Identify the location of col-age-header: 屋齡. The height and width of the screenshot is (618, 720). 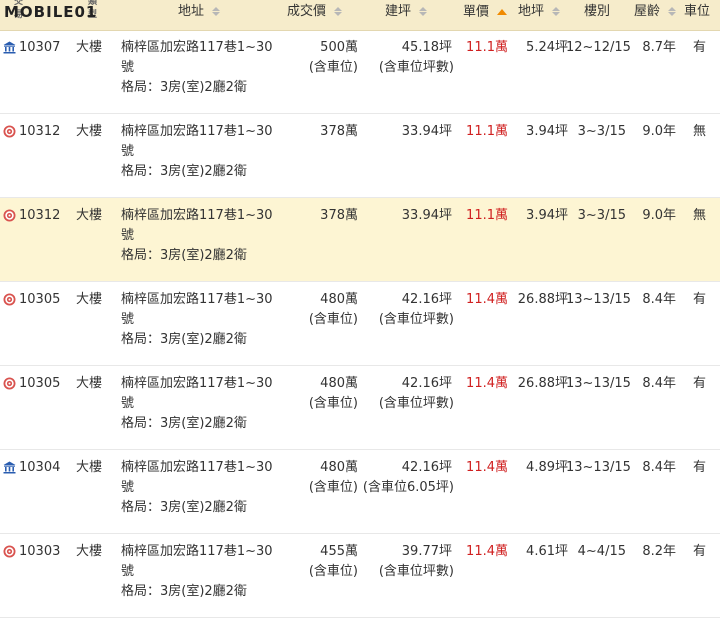
(655, 15).